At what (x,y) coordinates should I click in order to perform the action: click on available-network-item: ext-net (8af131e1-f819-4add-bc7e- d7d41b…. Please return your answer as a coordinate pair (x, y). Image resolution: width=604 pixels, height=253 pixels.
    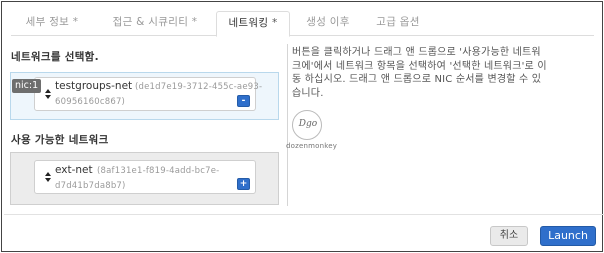
    Looking at the image, I should click on (145, 177).